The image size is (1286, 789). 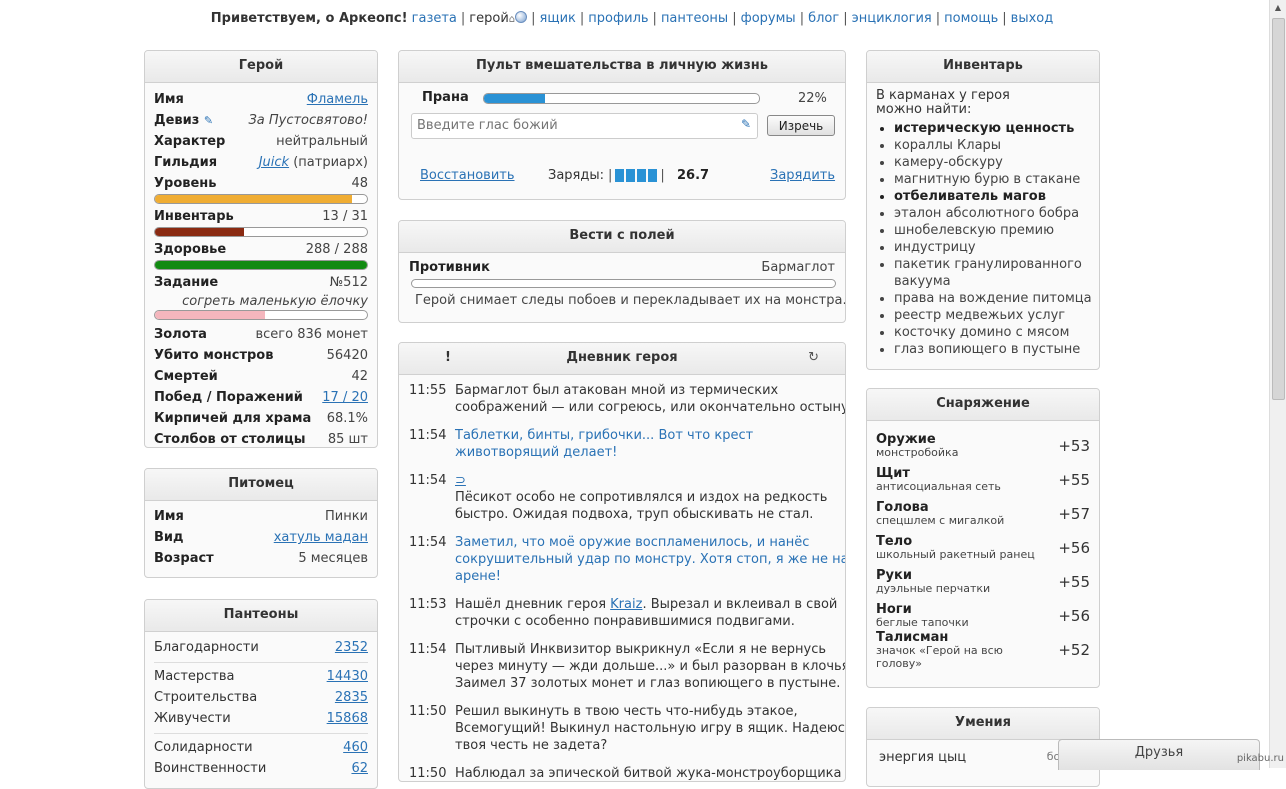 What do you see at coordinates (351, 647) in the screenshot?
I see `pantheon-rank-link: 2352` at bounding box center [351, 647].